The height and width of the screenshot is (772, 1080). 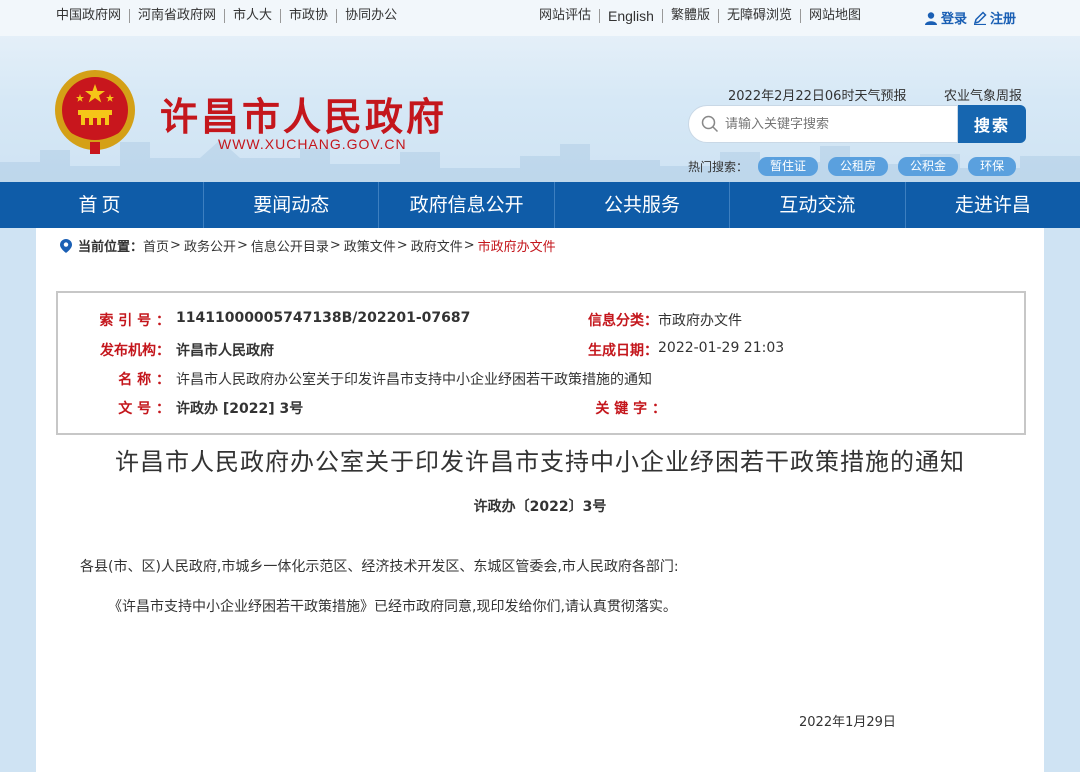 I want to click on info-category-label: 信息分类：, so click(x=623, y=321).